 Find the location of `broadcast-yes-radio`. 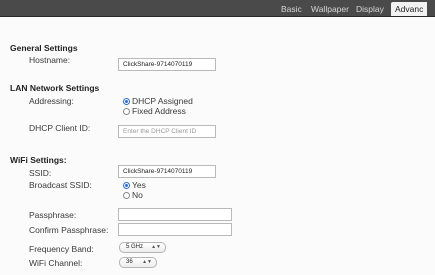

broadcast-yes-radio is located at coordinates (126, 185).